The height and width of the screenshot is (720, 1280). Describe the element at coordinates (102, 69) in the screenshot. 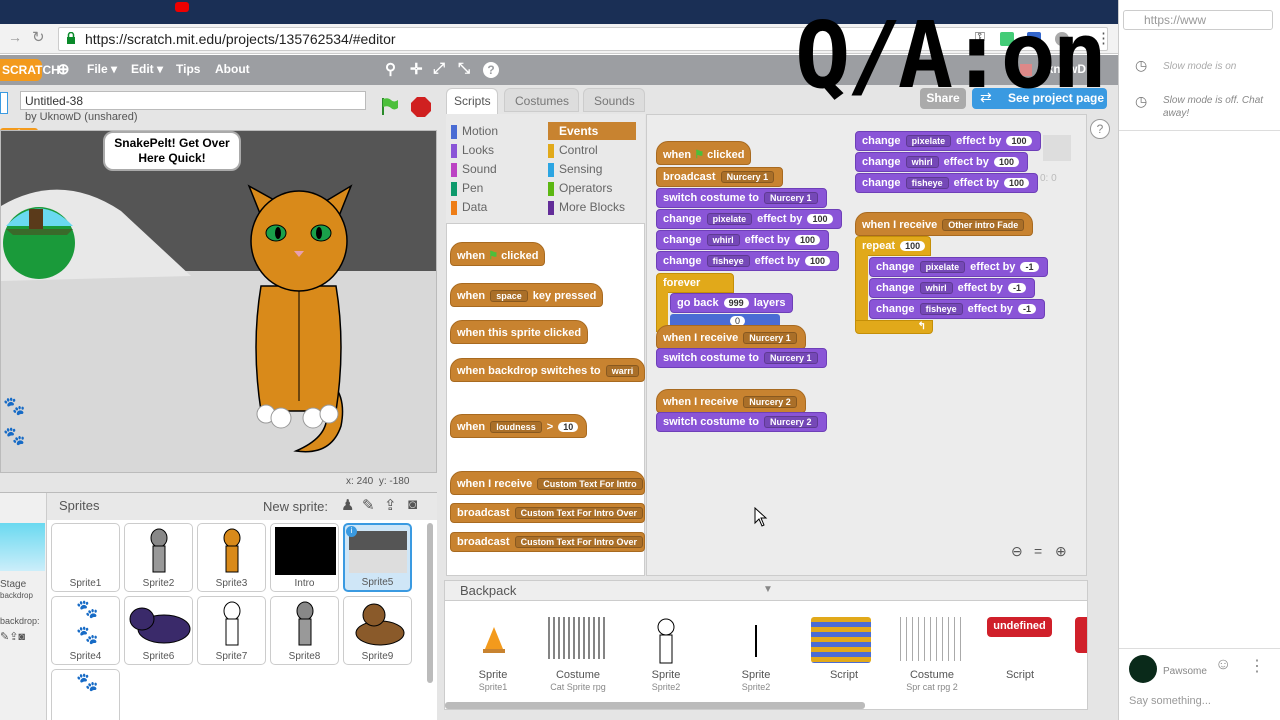

I see `menu-file: File ▾` at that location.